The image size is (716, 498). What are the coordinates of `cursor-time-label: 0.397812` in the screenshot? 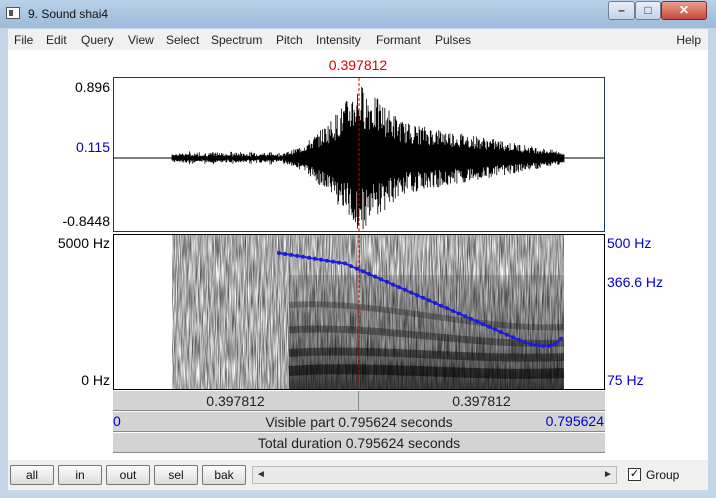 It's located at (358, 65).